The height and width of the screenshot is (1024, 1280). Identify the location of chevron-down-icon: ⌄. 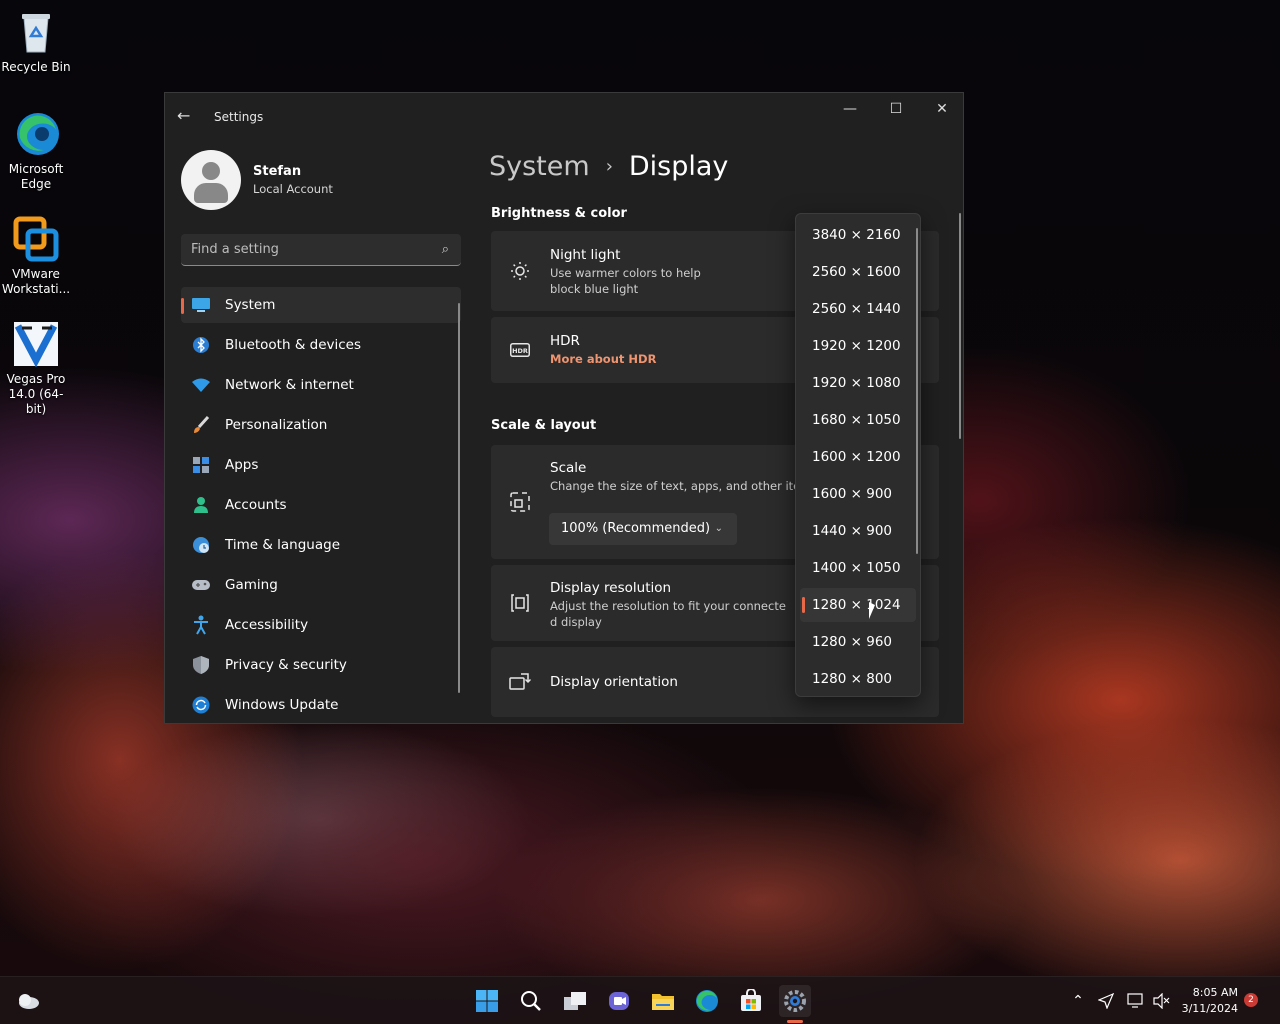
(718, 528).